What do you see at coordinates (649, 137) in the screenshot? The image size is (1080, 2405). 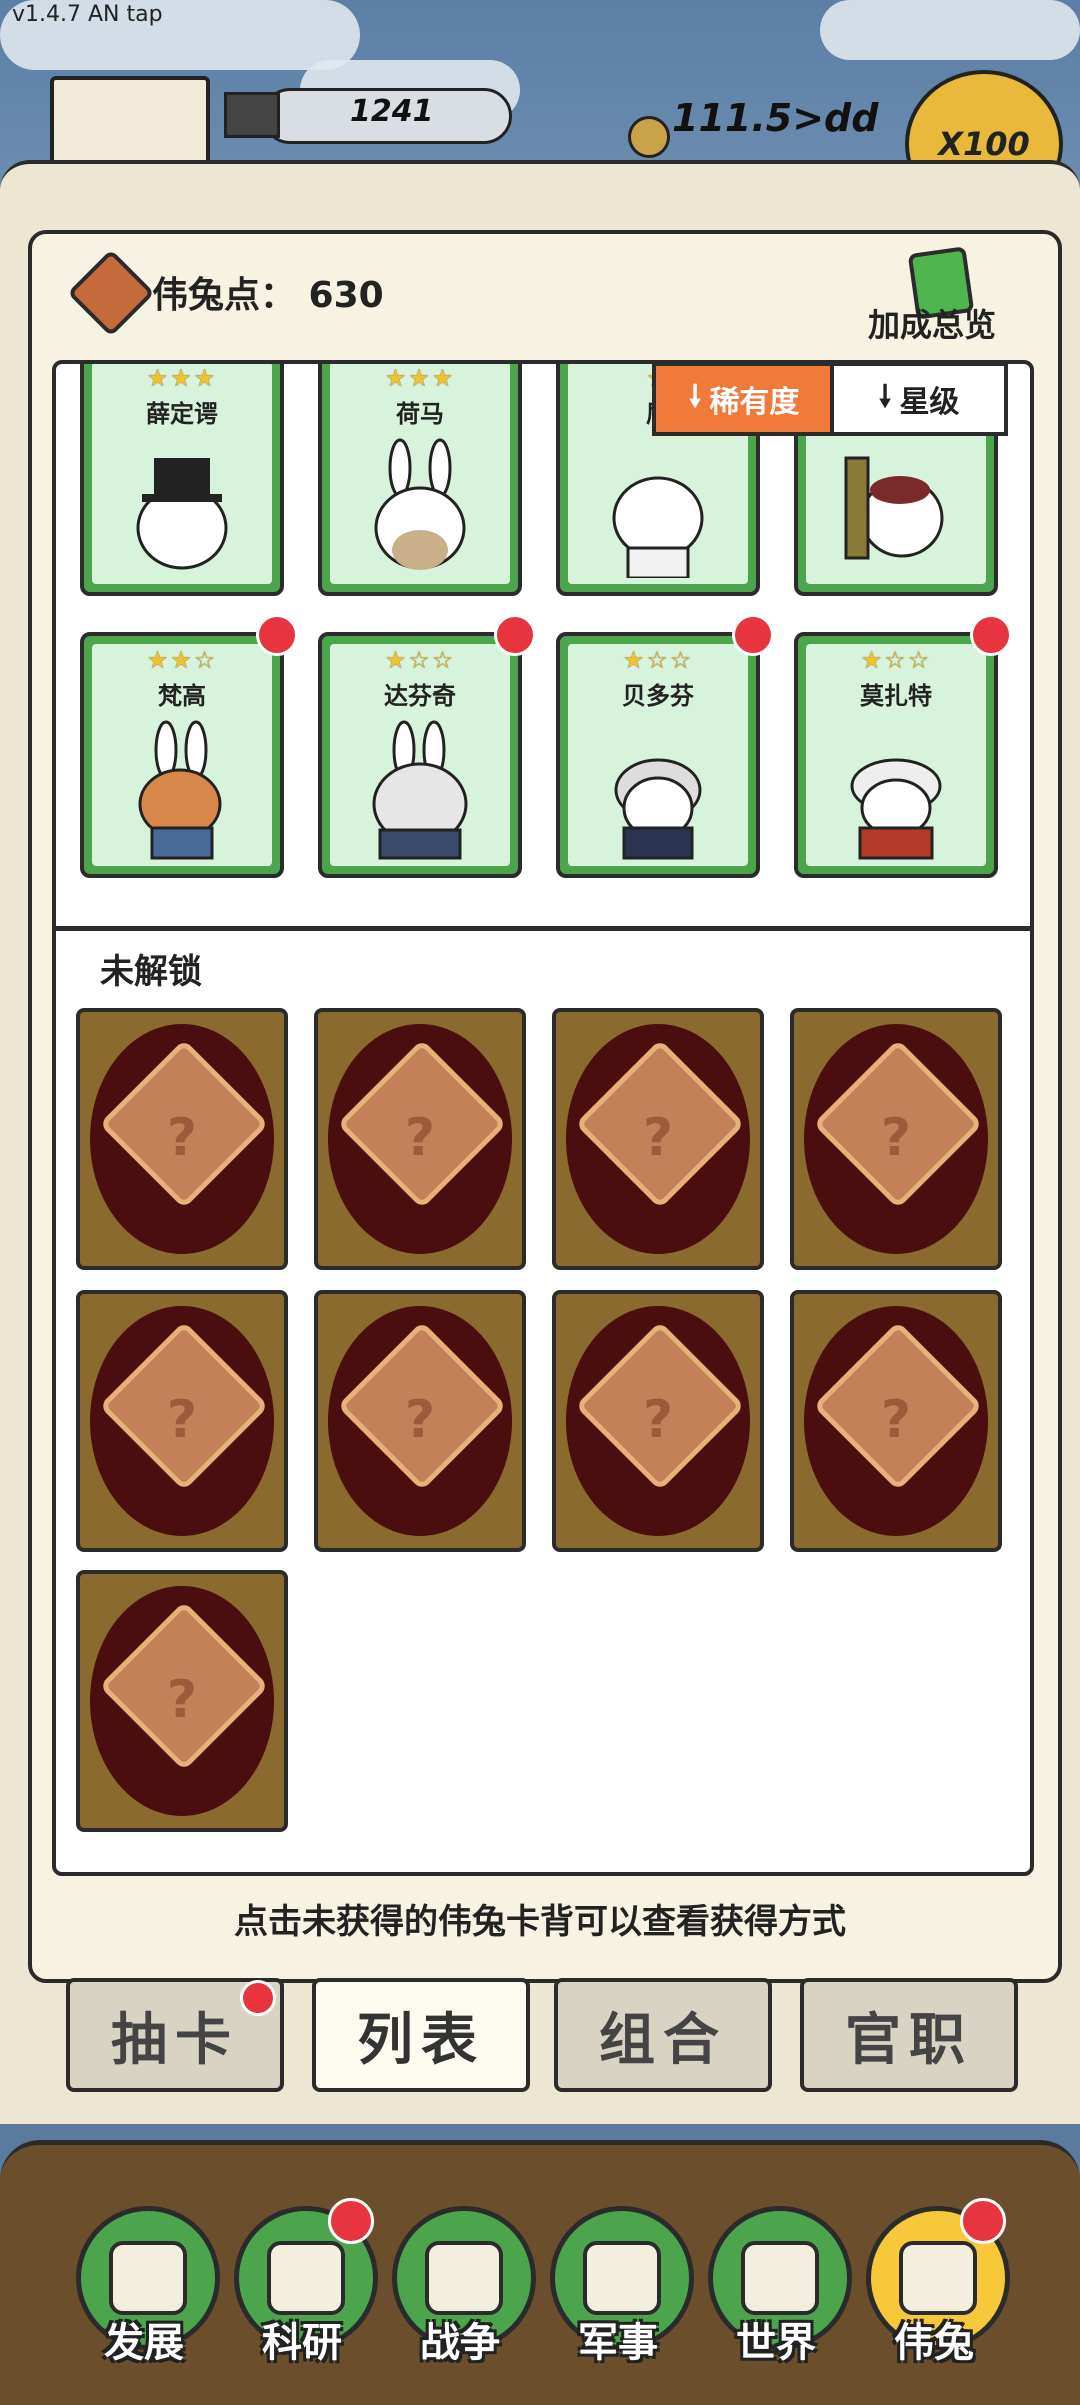 I see `coin-icon` at bounding box center [649, 137].